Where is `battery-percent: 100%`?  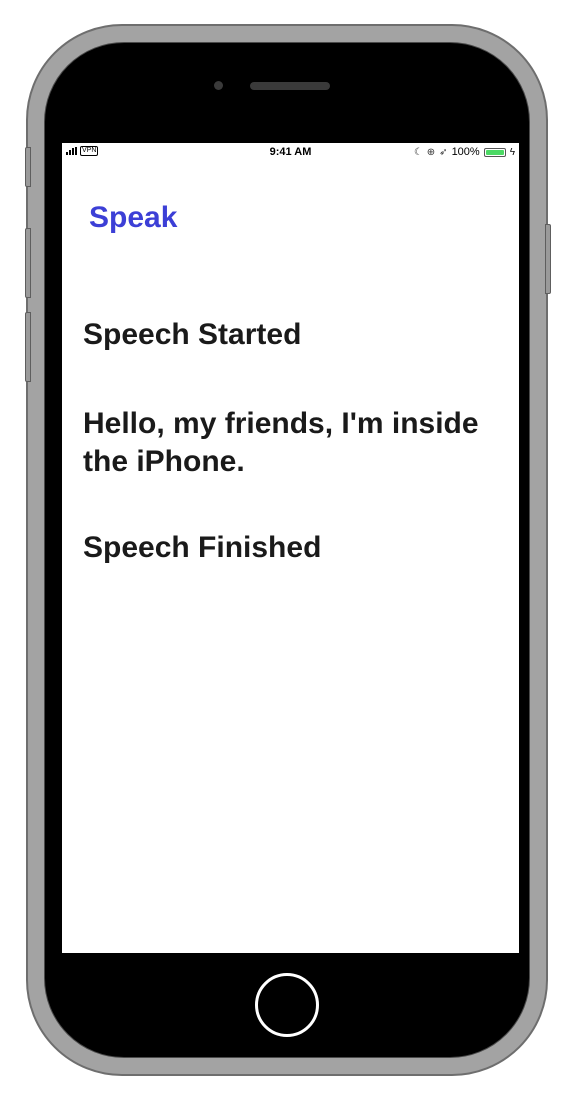
battery-percent: 100% is located at coordinates (465, 152).